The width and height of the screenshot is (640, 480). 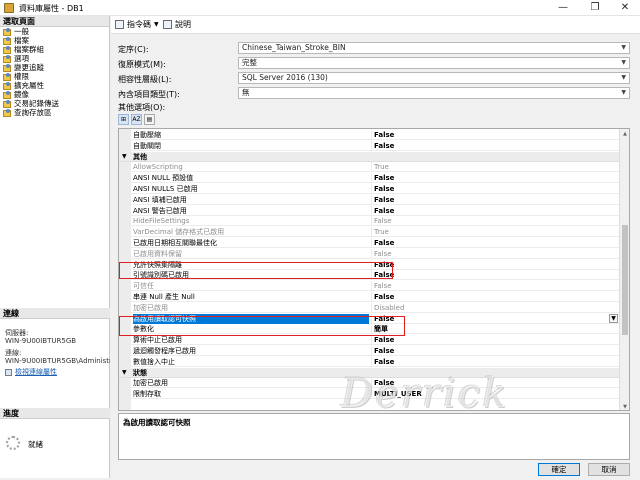 I want to click on maximize-button: ❐, so click(x=595, y=8).